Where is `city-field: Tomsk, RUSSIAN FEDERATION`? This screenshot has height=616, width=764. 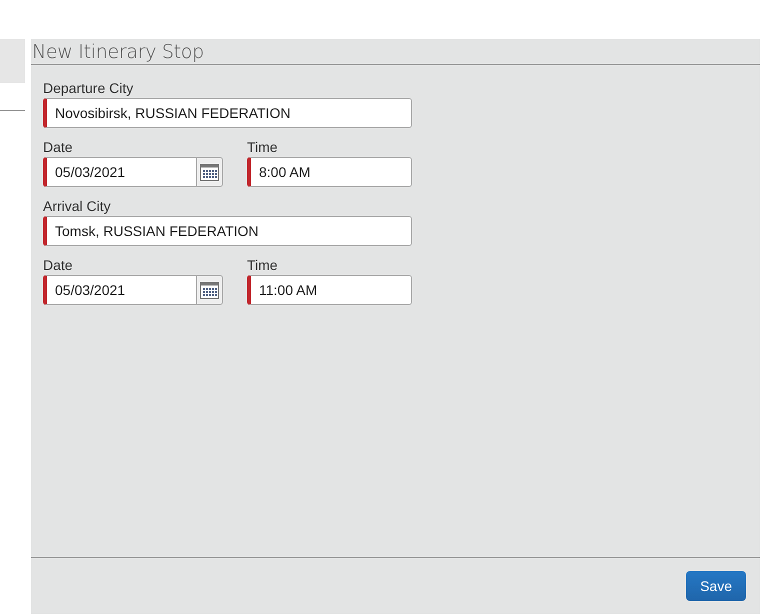
city-field: Tomsk, RUSSIAN FEDERATION is located at coordinates (227, 231).